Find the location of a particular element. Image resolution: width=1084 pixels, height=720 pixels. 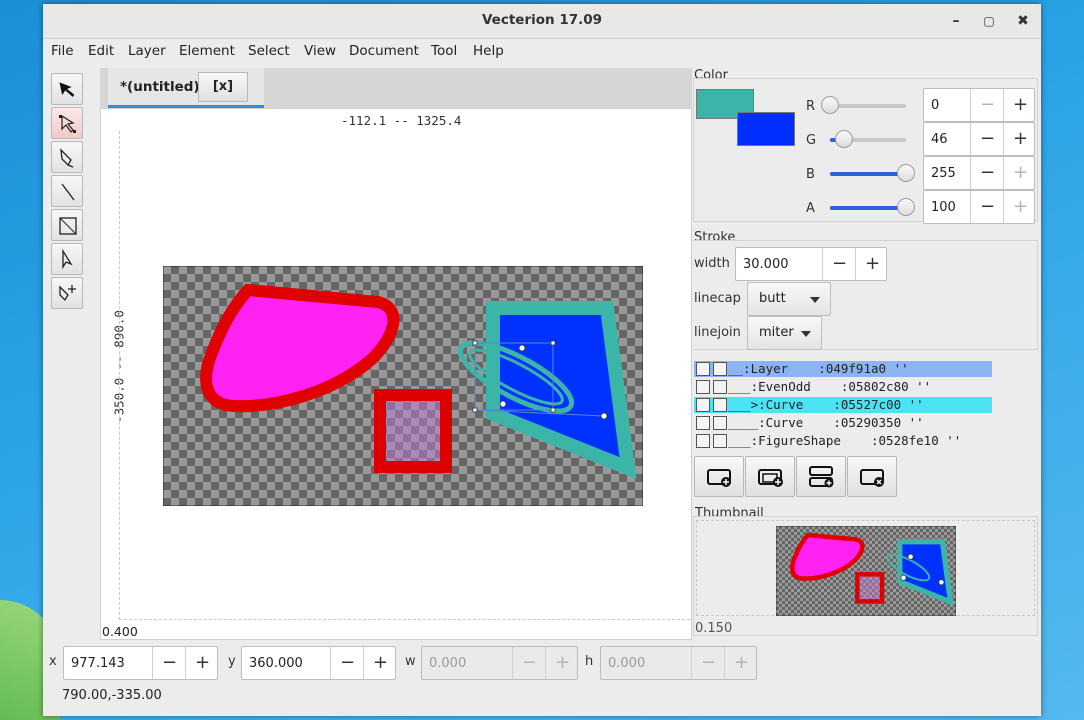

menu-select: Select is located at coordinates (269, 51).